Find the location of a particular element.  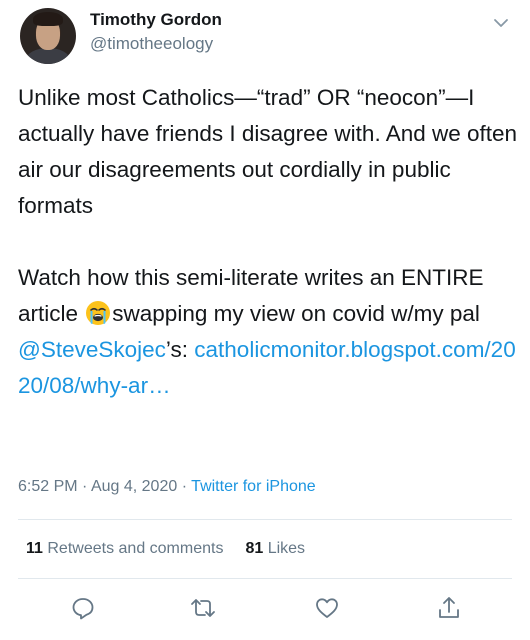

retweets-label: Retweets and comments is located at coordinates (135, 548).